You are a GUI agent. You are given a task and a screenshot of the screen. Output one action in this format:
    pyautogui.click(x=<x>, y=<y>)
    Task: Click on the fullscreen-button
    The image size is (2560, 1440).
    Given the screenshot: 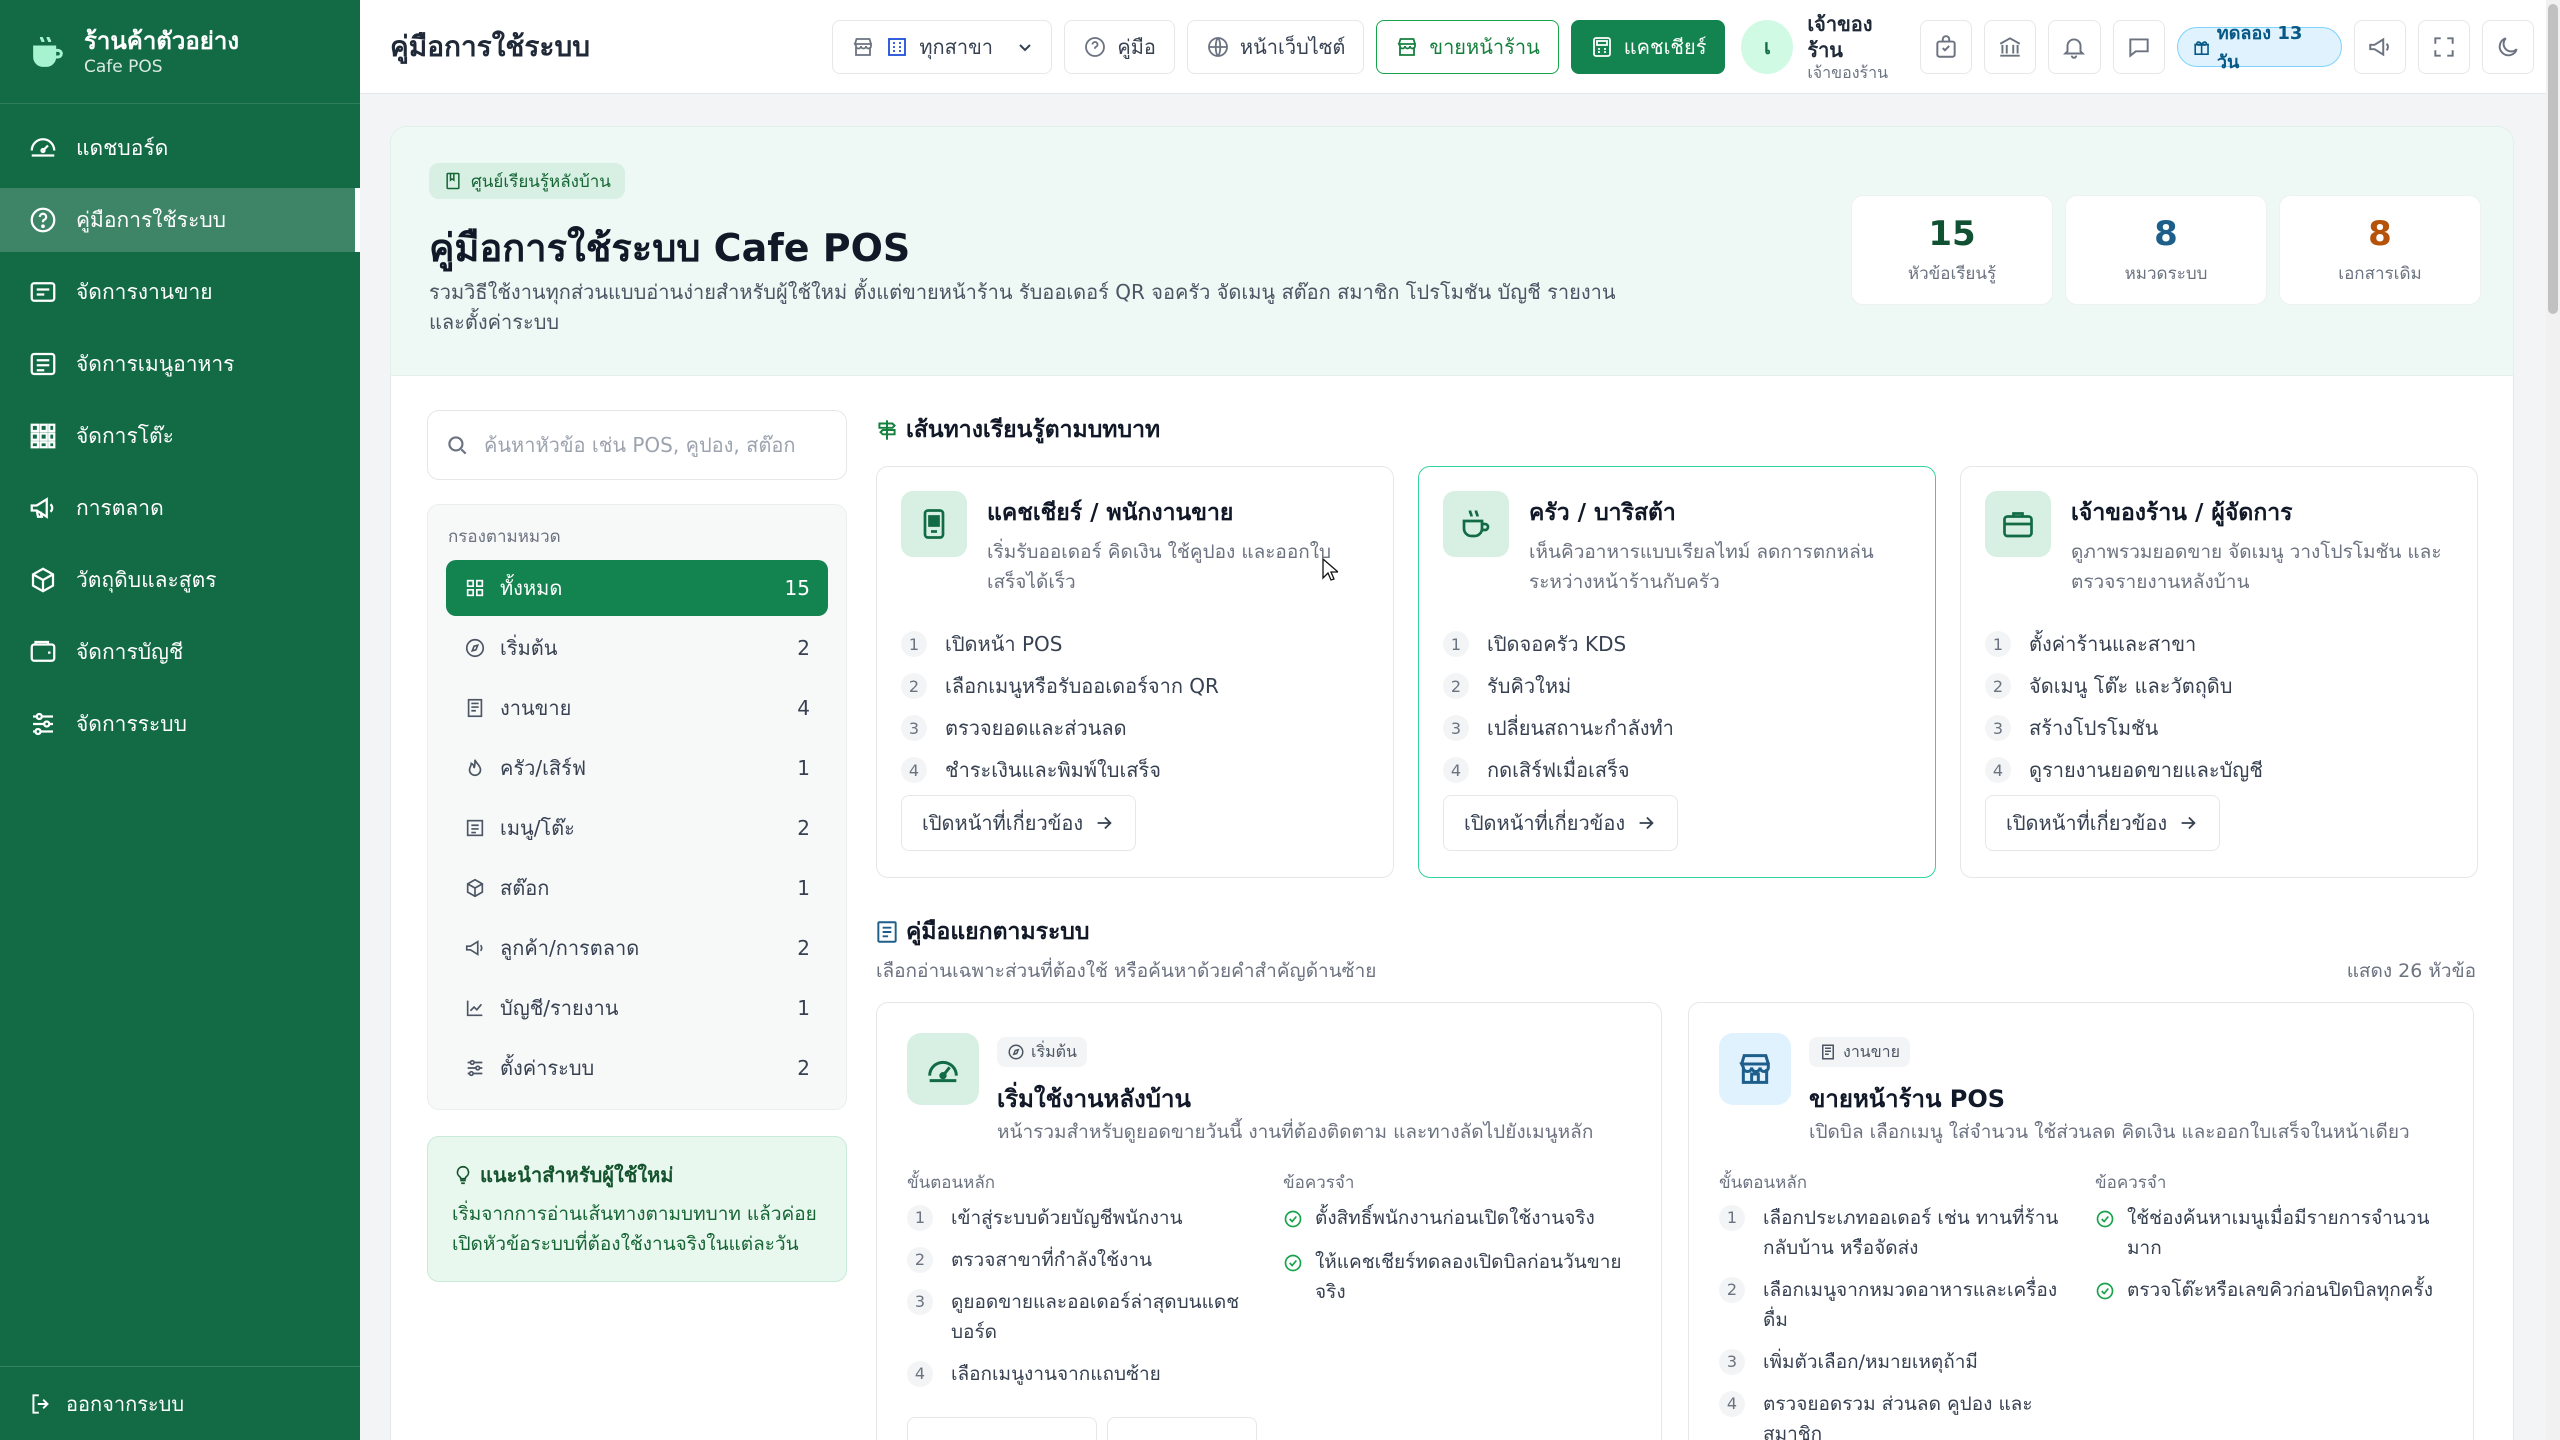 What is the action you would take?
    pyautogui.click(x=2443, y=46)
    